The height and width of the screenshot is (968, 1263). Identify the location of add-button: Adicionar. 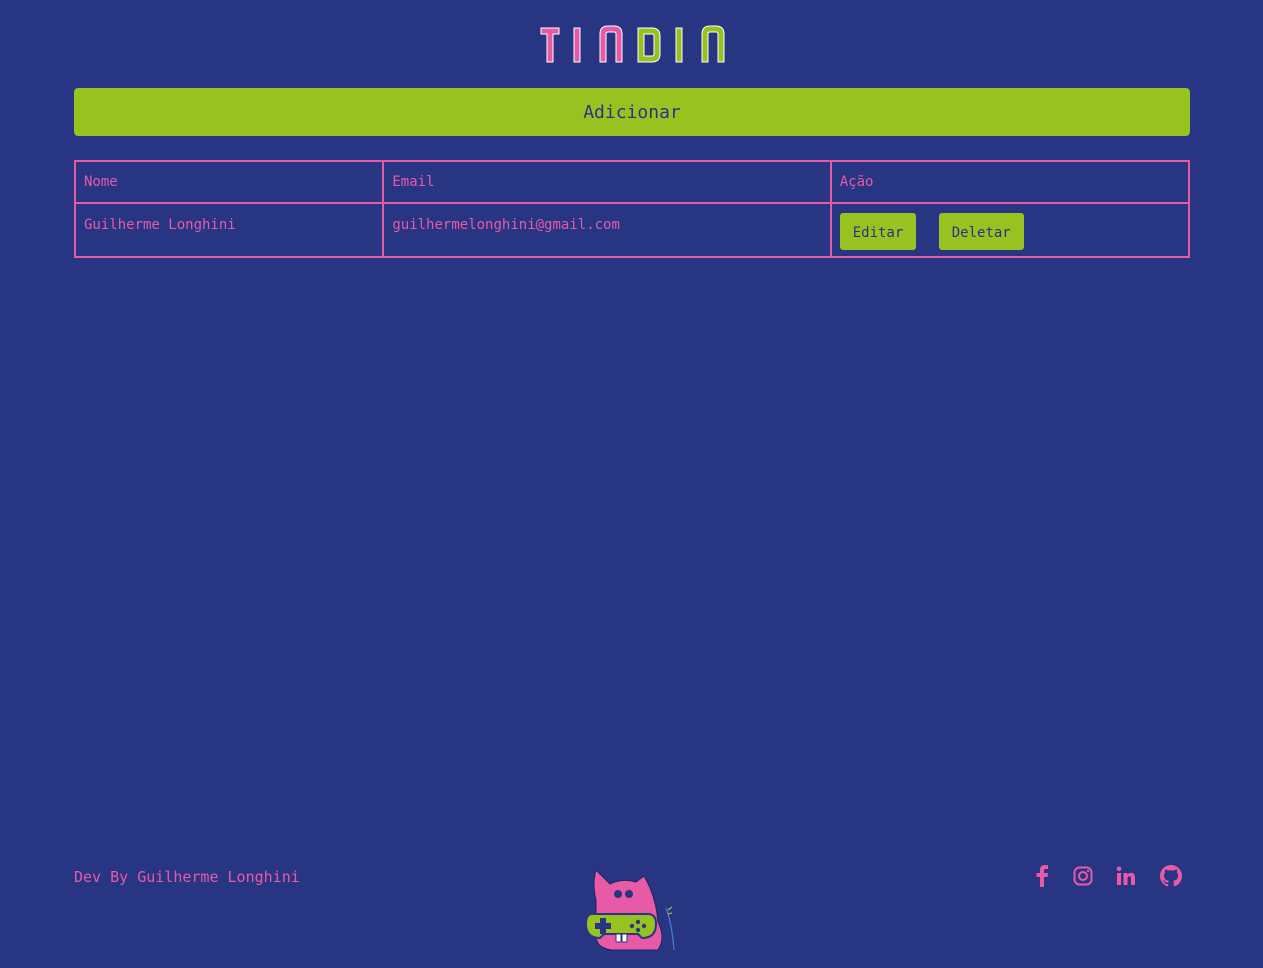
(632, 112).